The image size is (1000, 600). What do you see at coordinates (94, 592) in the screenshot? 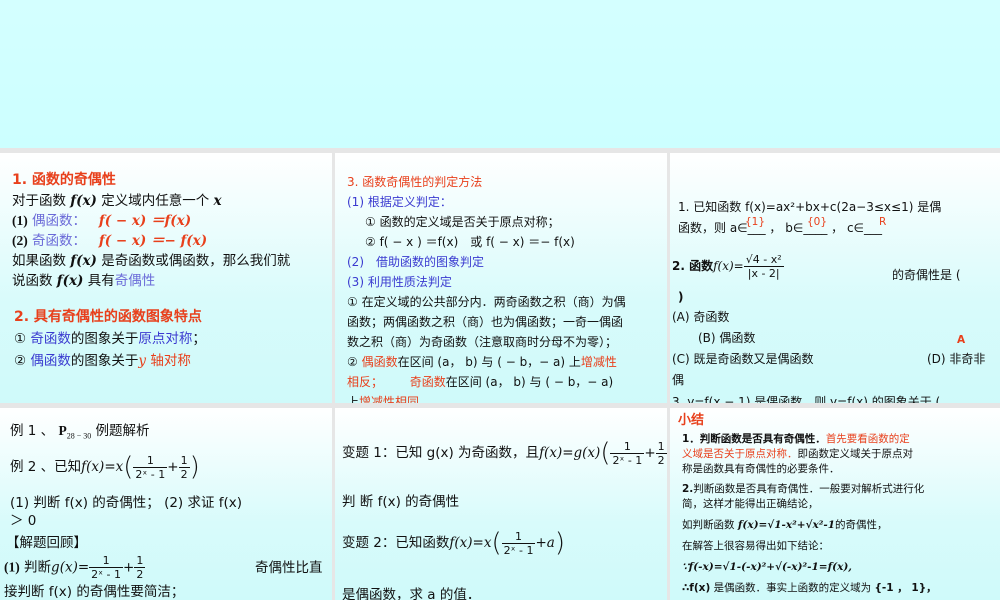
I see `review-line: 接判断 f(x) 的奇偶性要简洁；` at bounding box center [94, 592].